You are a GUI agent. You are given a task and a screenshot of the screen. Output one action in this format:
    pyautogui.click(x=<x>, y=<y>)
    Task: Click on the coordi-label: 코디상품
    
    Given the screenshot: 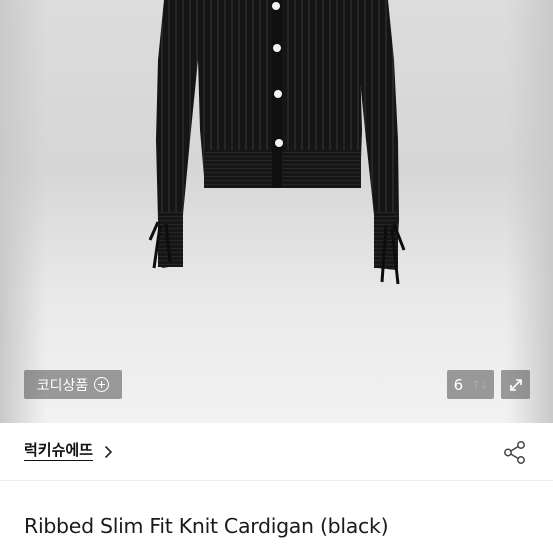 What is the action you would take?
    pyautogui.click(x=62, y=385)
    